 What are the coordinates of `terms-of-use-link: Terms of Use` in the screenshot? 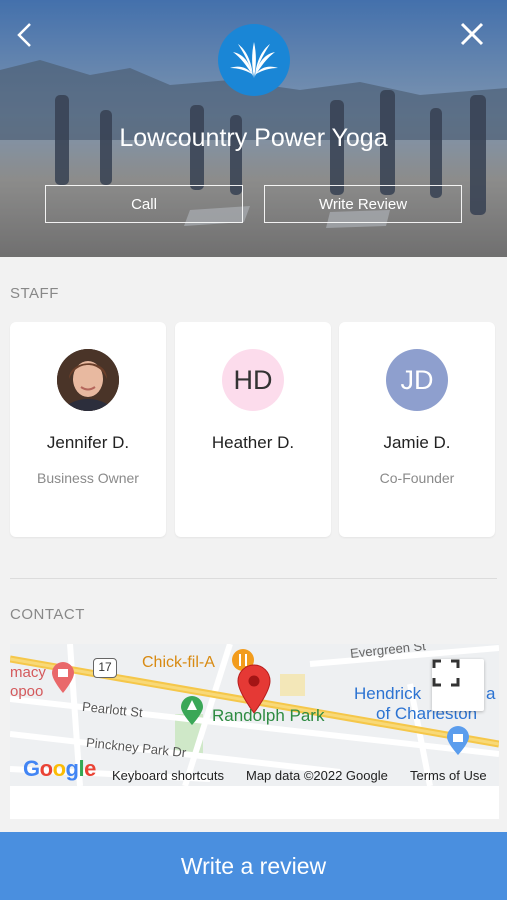 It's located at (448, 775).